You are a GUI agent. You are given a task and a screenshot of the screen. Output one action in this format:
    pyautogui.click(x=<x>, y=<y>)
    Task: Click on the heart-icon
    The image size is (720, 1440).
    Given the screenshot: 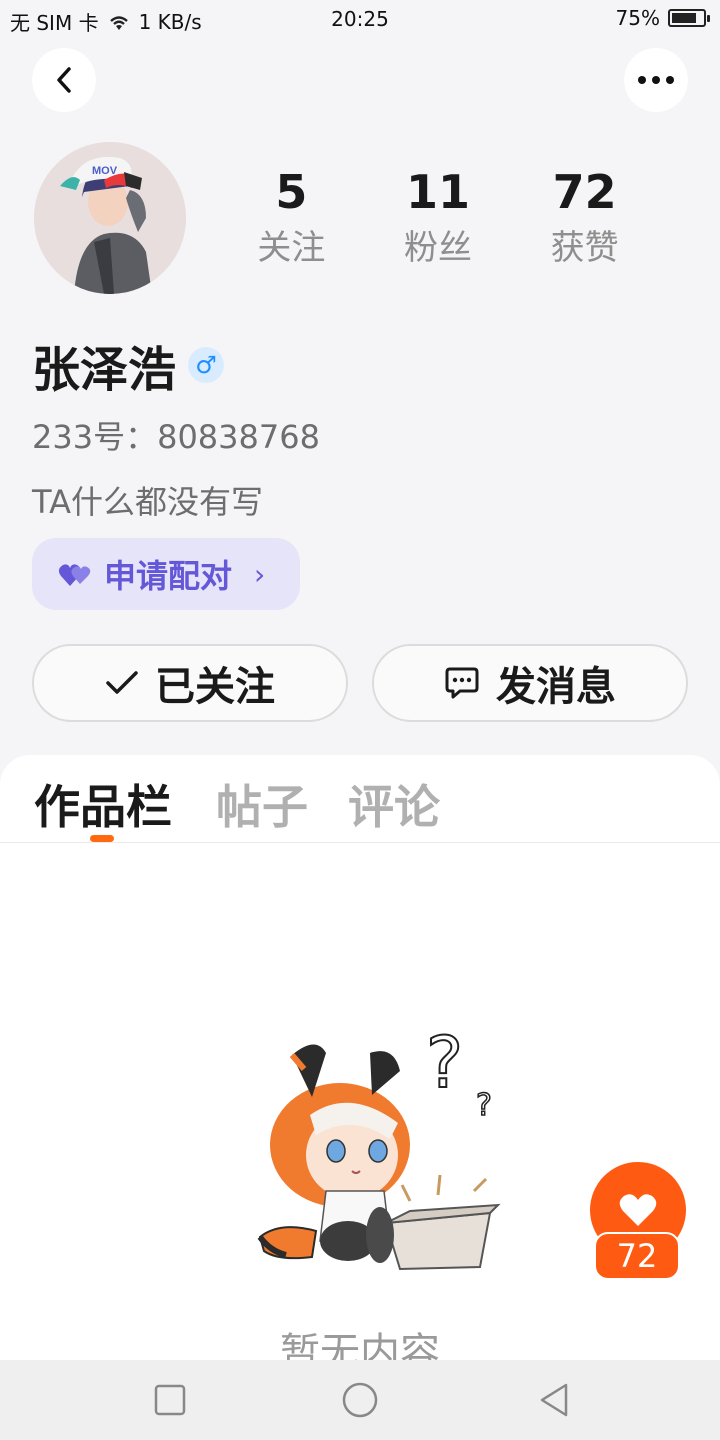 What is the action you would take?
    pyautogui.click(x=638, y=1210)
    